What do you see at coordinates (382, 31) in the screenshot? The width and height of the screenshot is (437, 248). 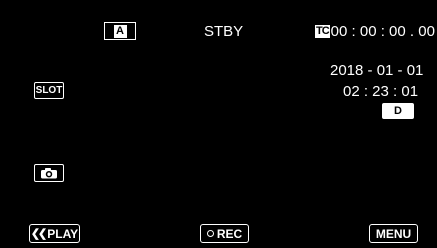 I see `timecode-value: 00 : 00 : 00 . 00` at bounding box center [382, 31].